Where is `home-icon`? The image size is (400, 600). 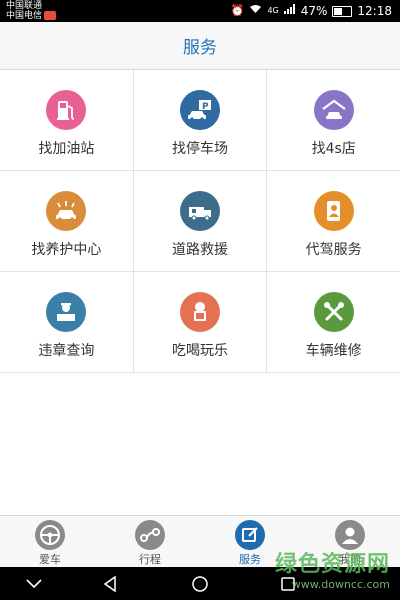 home-icon is located at coordinates (200, 584).